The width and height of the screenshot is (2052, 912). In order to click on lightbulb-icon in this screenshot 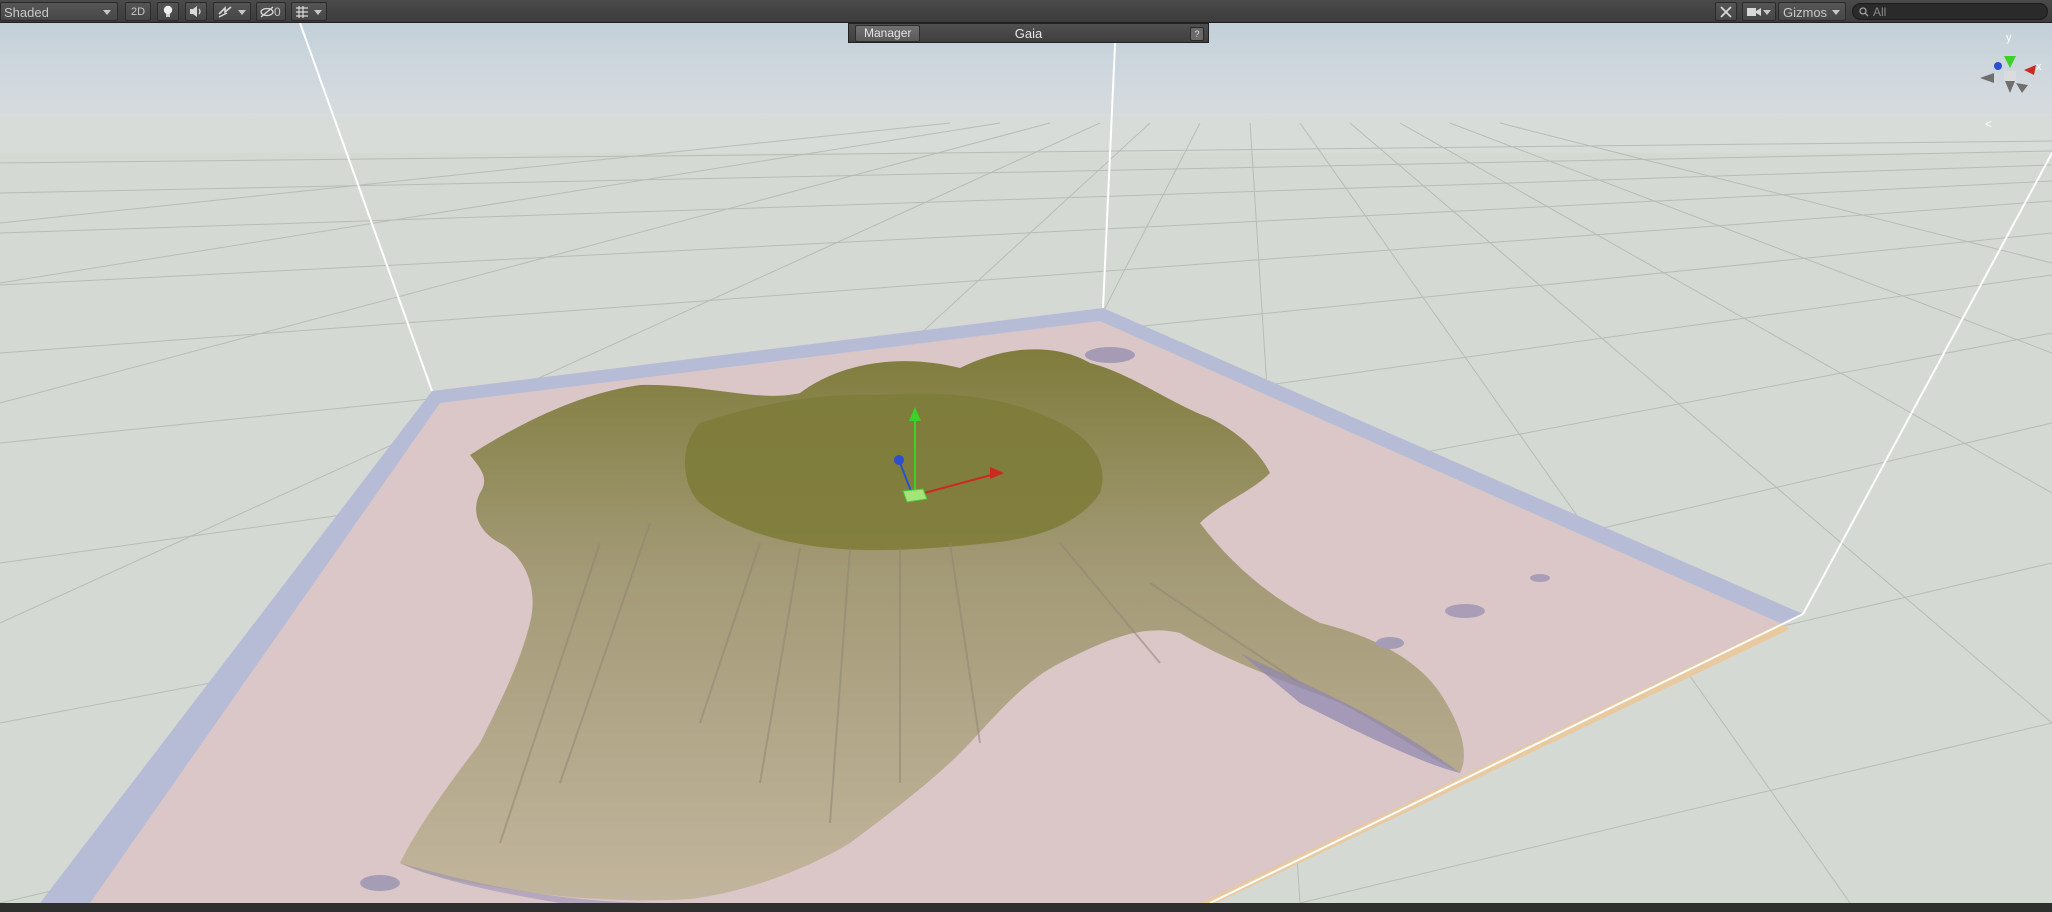, I will do `click(168, 11)`.